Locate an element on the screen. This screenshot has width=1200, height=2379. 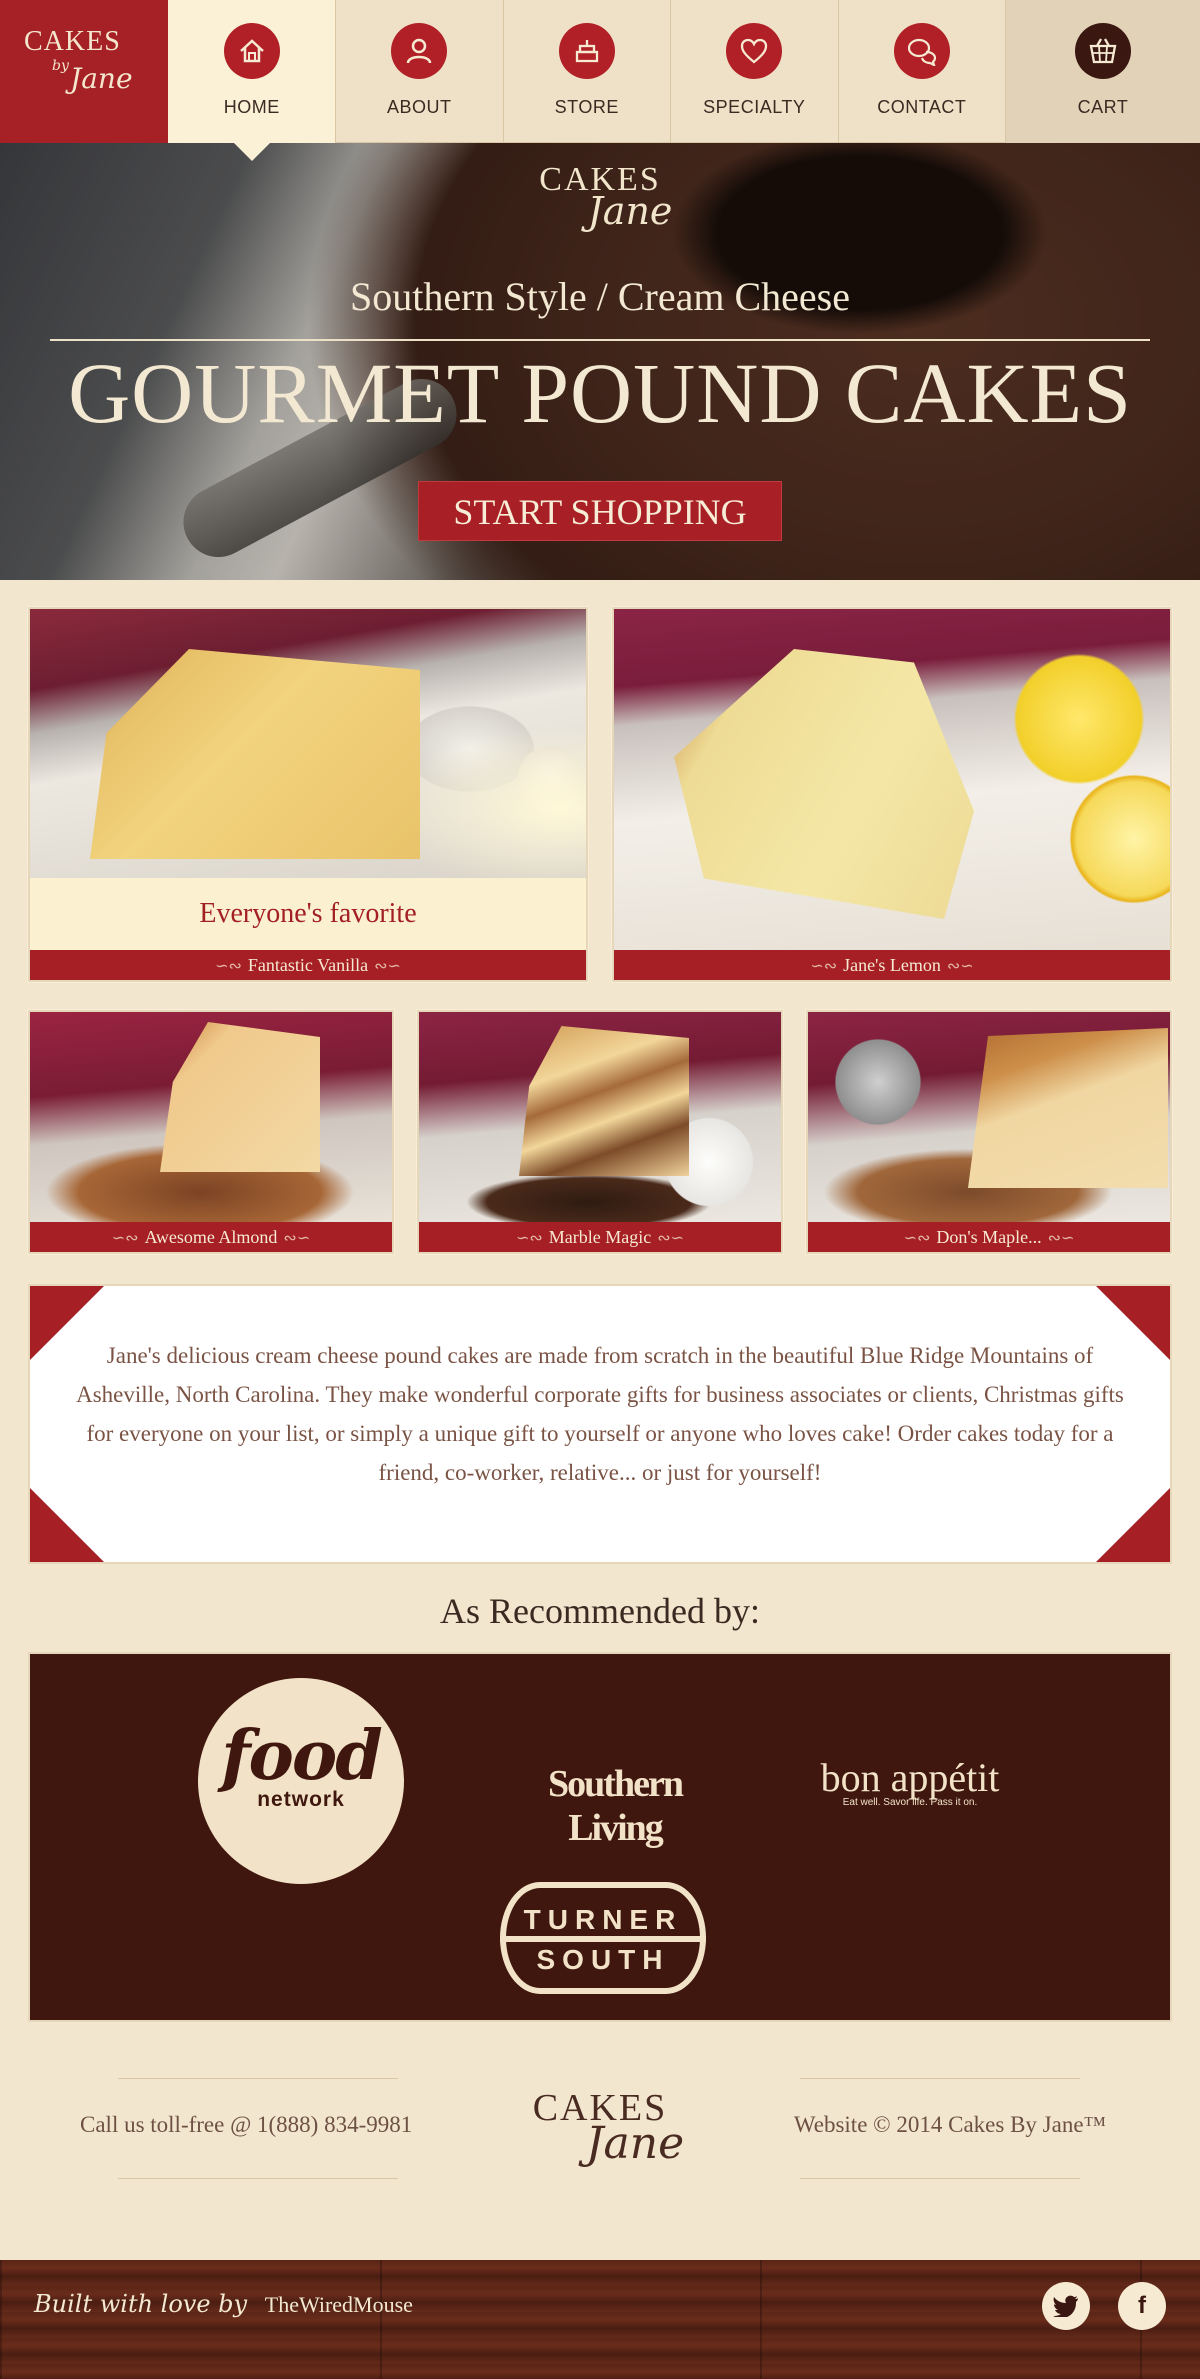
product-name: Fantastic Vanilla is located at coordinates (308, 965).